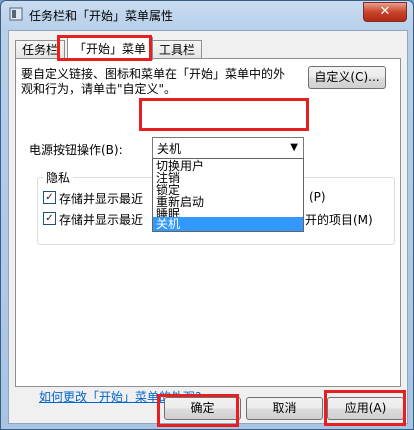  I want to click on chevron-down-icon: ▼, so click(294, 147).